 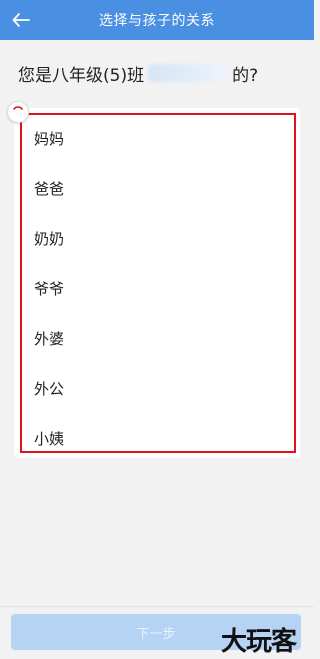 What do you see at coordinates (18, 108) in the screenshot?
I see `swirl-icon` at bounding box center [18, 108].